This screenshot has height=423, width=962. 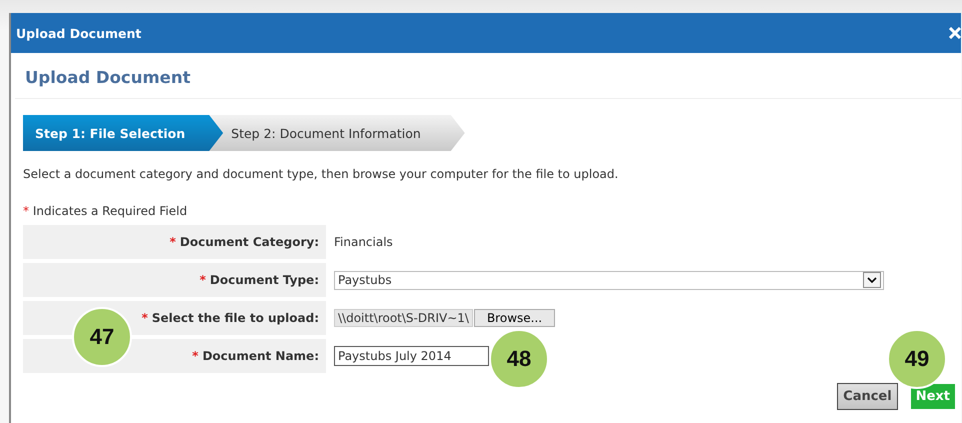 What do you see at coordinates (411, 356) in the screenshot?
I see `name-input-field: Paystubs July 2014` at bounding box center [411, 356].